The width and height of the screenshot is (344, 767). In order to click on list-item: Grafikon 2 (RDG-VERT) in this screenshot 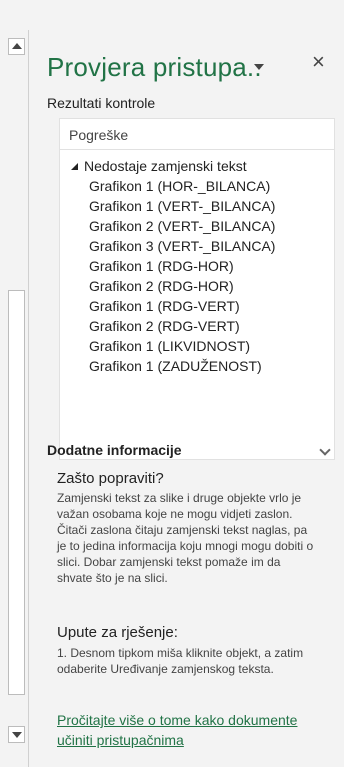, I will do `click(202, 326)`.